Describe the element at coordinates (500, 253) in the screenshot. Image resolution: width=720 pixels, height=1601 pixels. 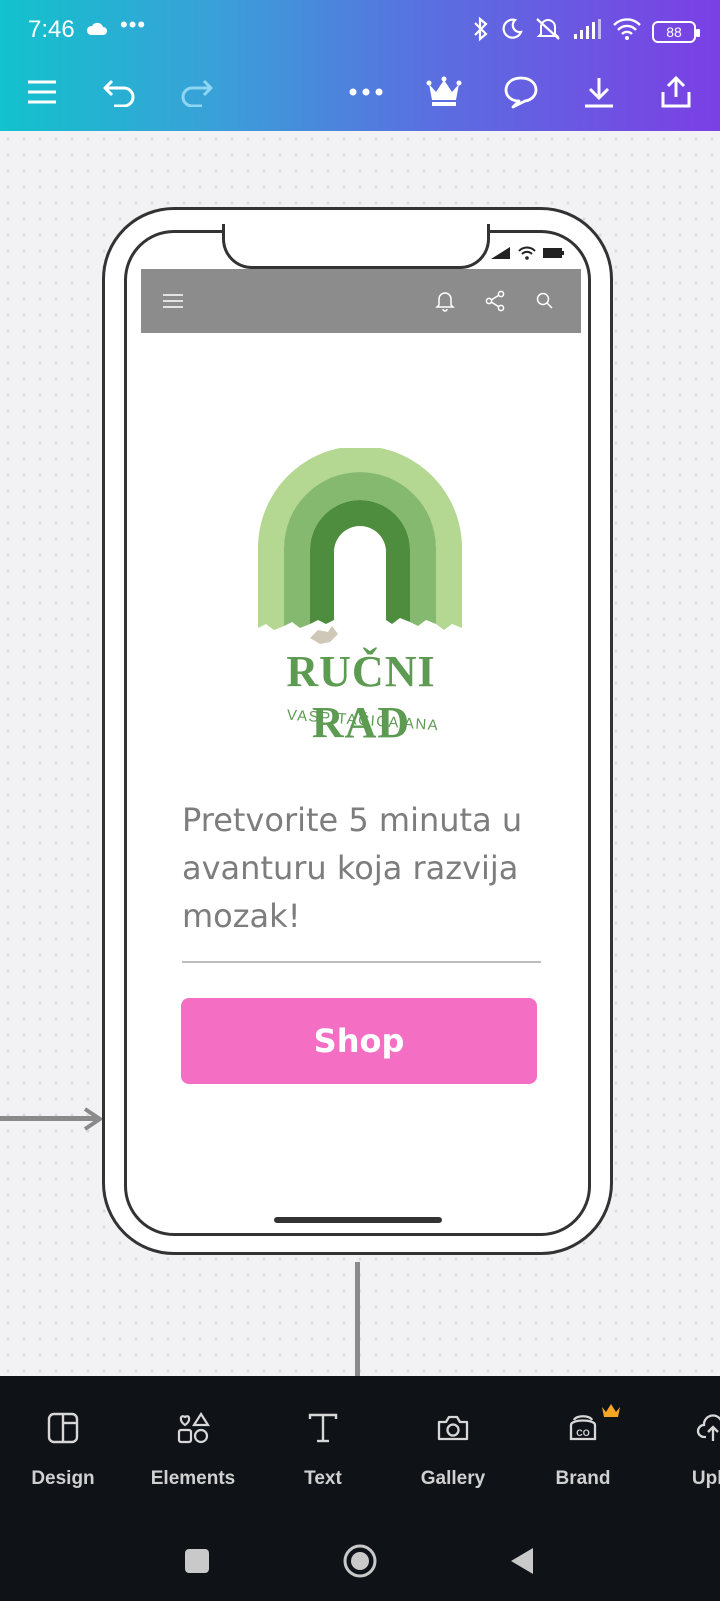
I see `mockup-signal-icon` at that location.